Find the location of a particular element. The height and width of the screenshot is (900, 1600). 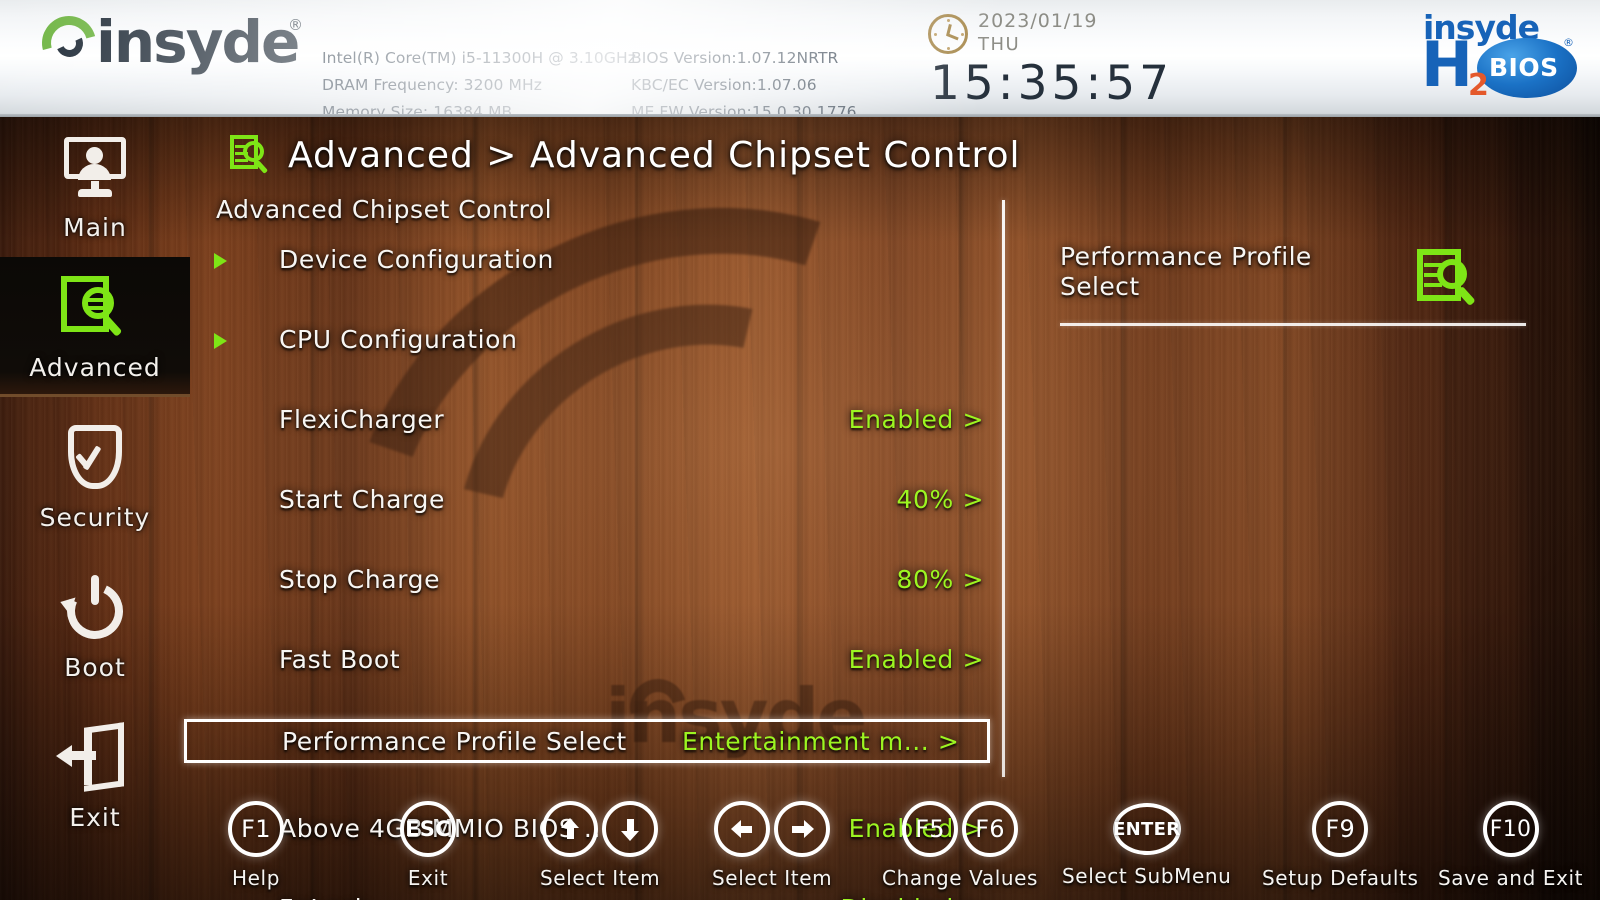

sidebar-label-security: Security is located at coordinates (95, 517).